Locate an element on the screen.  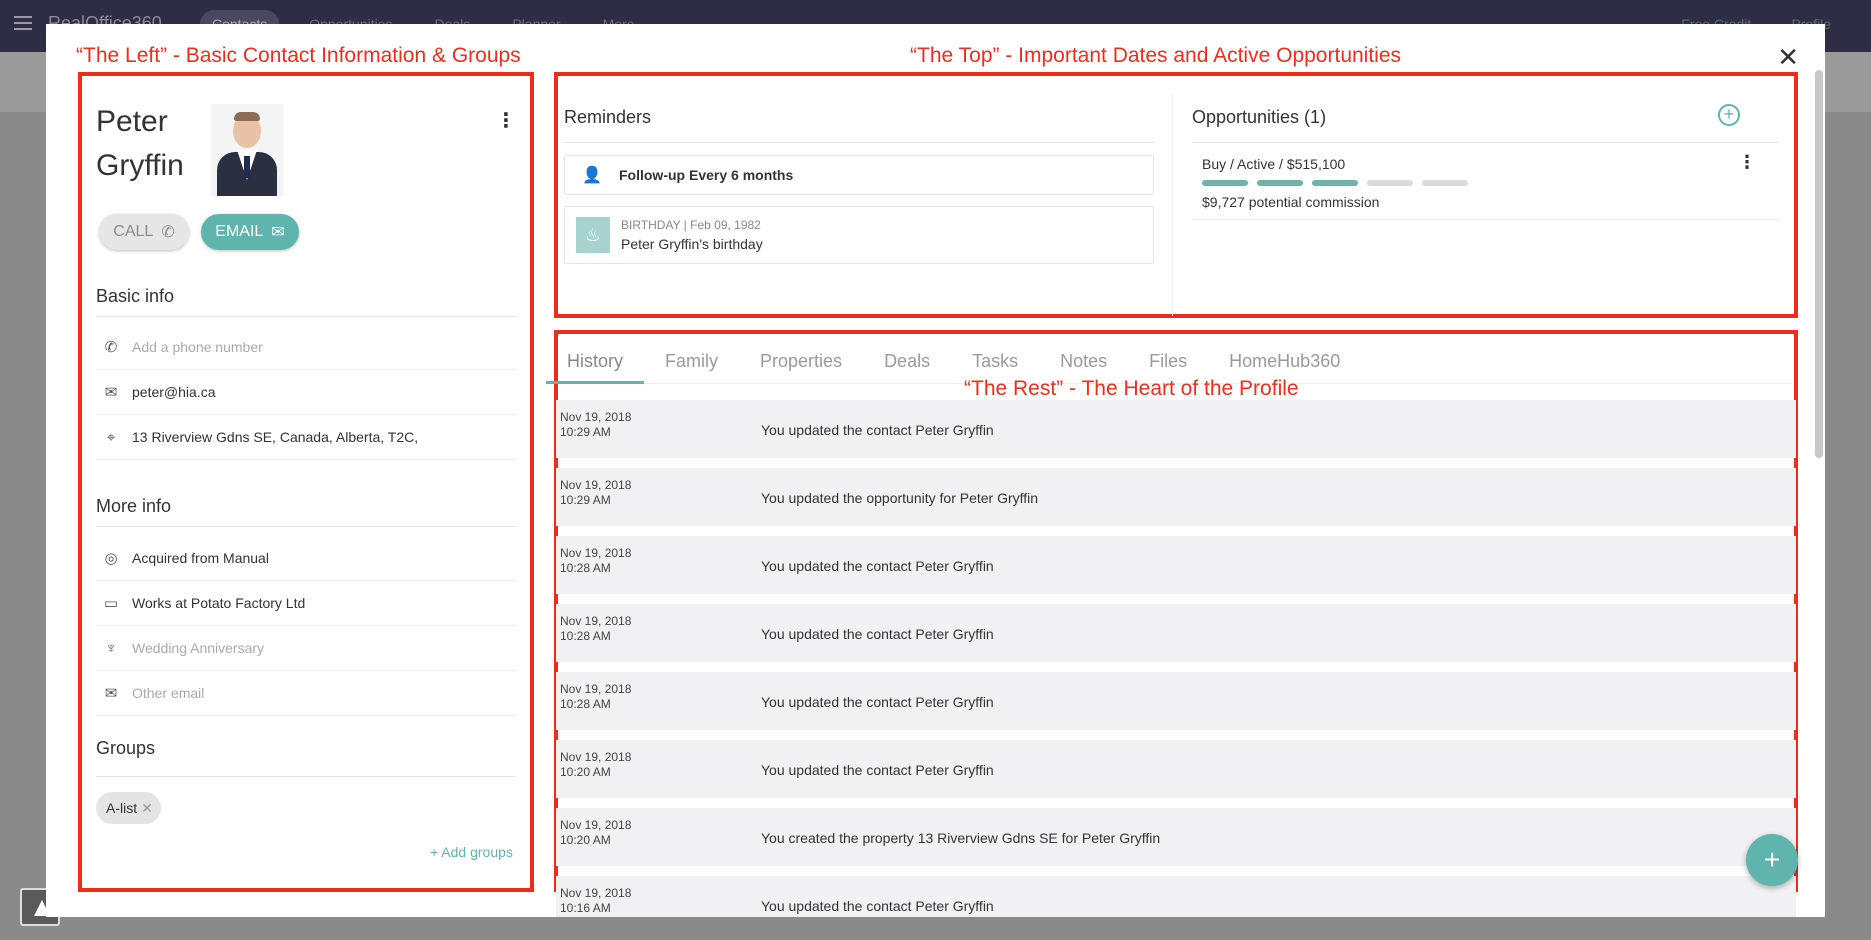
email-value: peter@hia.ca is located at coordinates (173, 392).